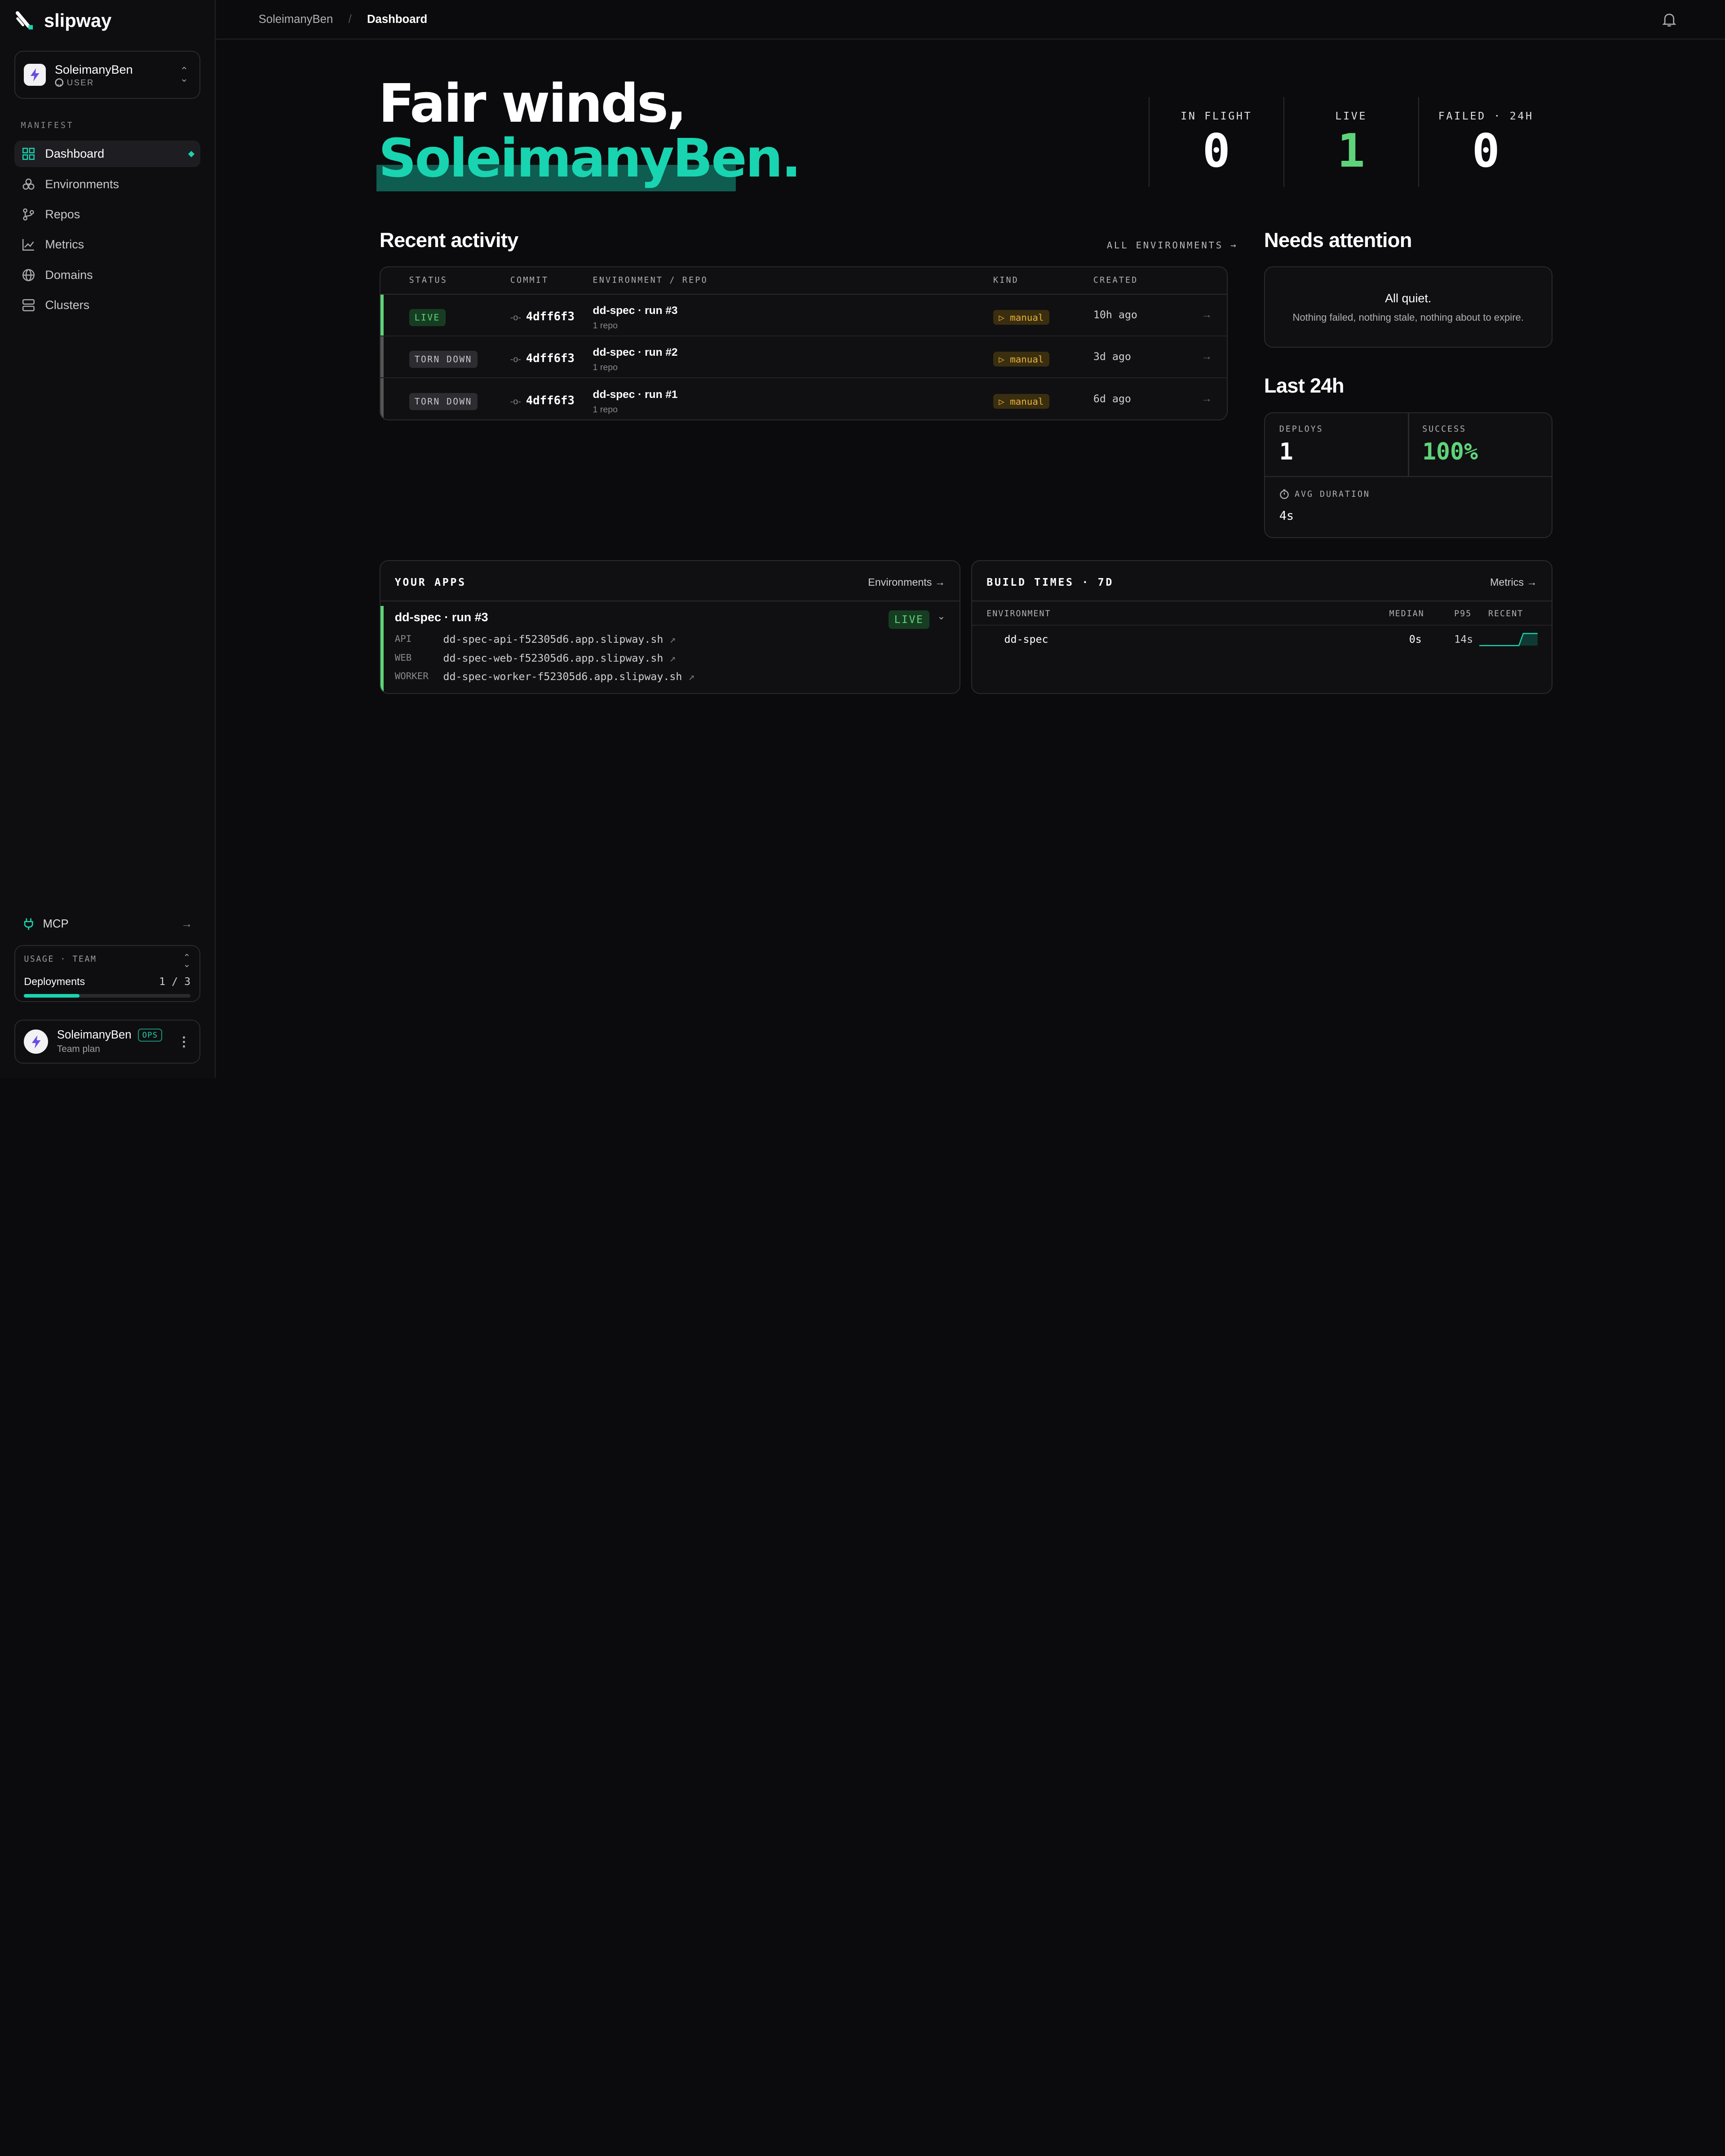 The height and width of the screenshot is (2156, 1725). What do you see at coordinates (1115, 280) in the screenshot?
I see `col-created: CREATED` at bounding box center [1115, 280].